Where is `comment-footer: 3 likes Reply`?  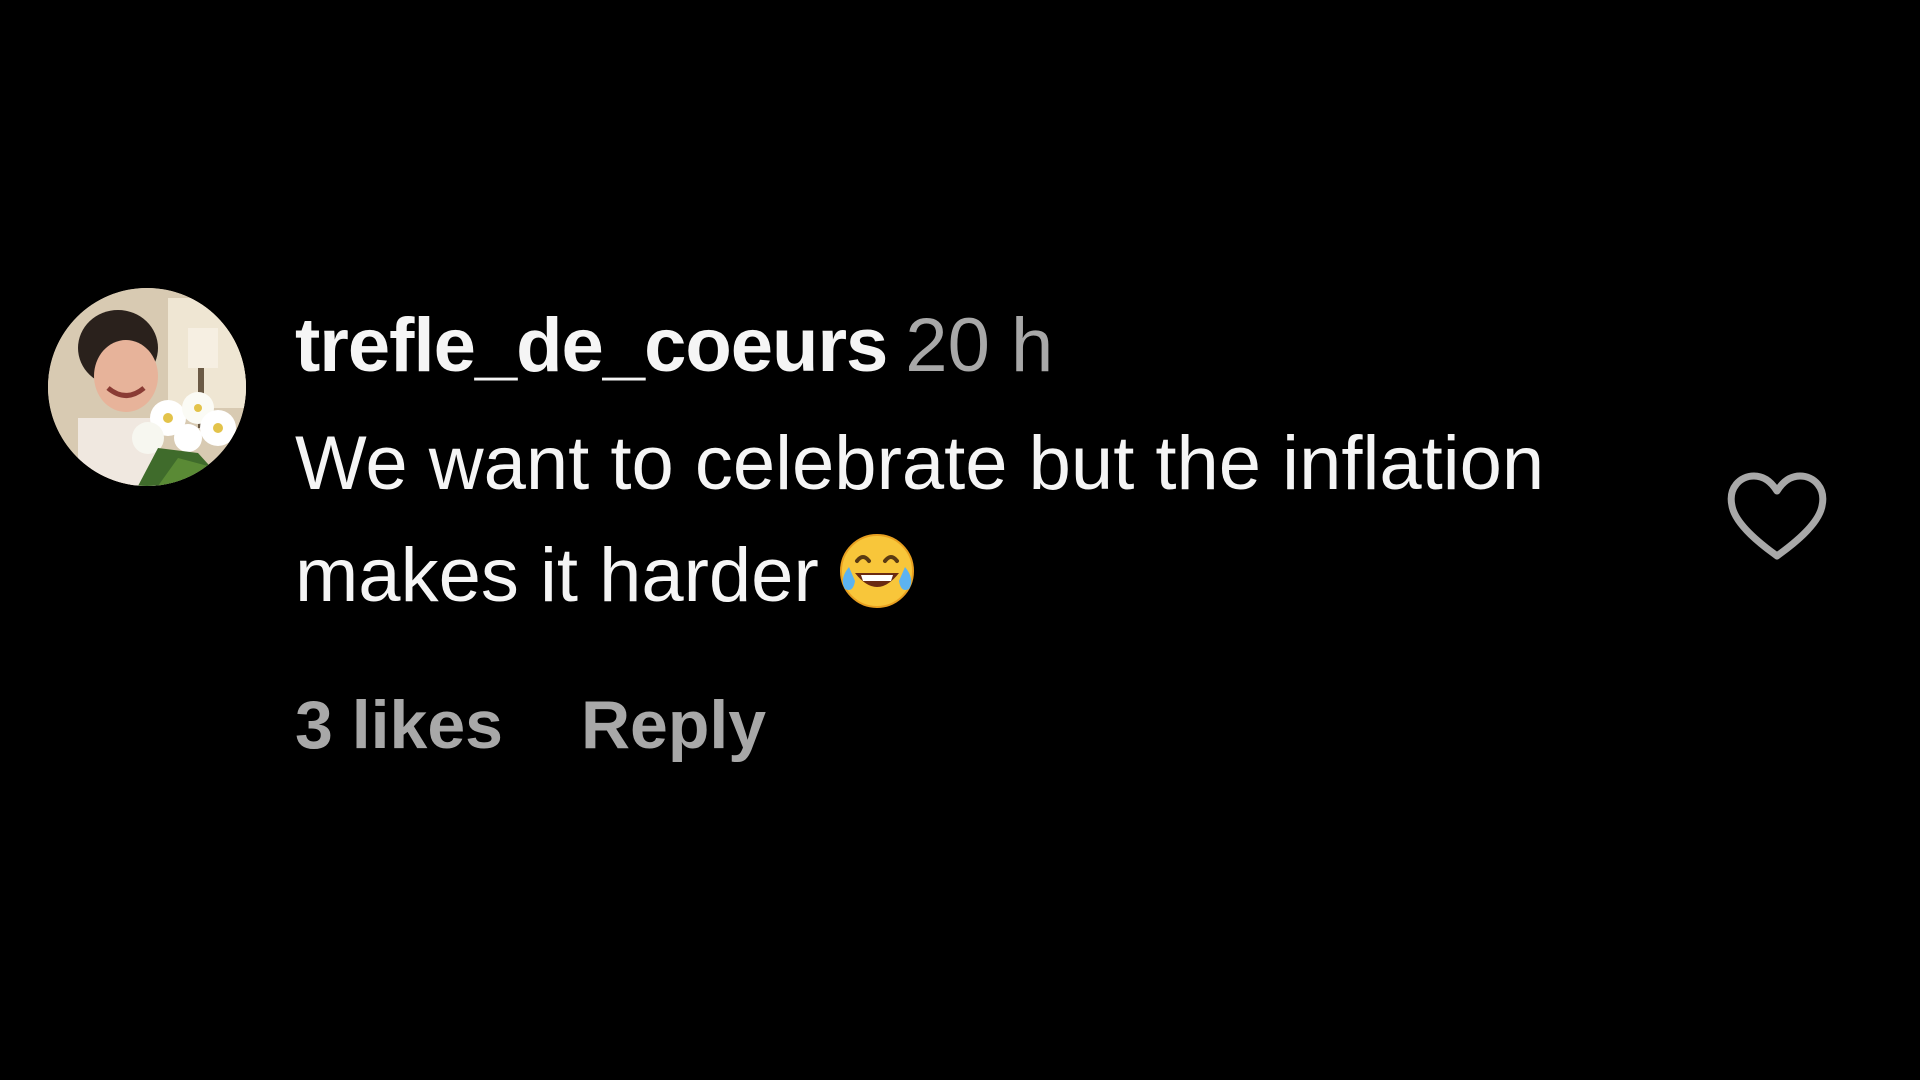
comment-footer: 3 likes Reply is located at coordinates (530, 725).